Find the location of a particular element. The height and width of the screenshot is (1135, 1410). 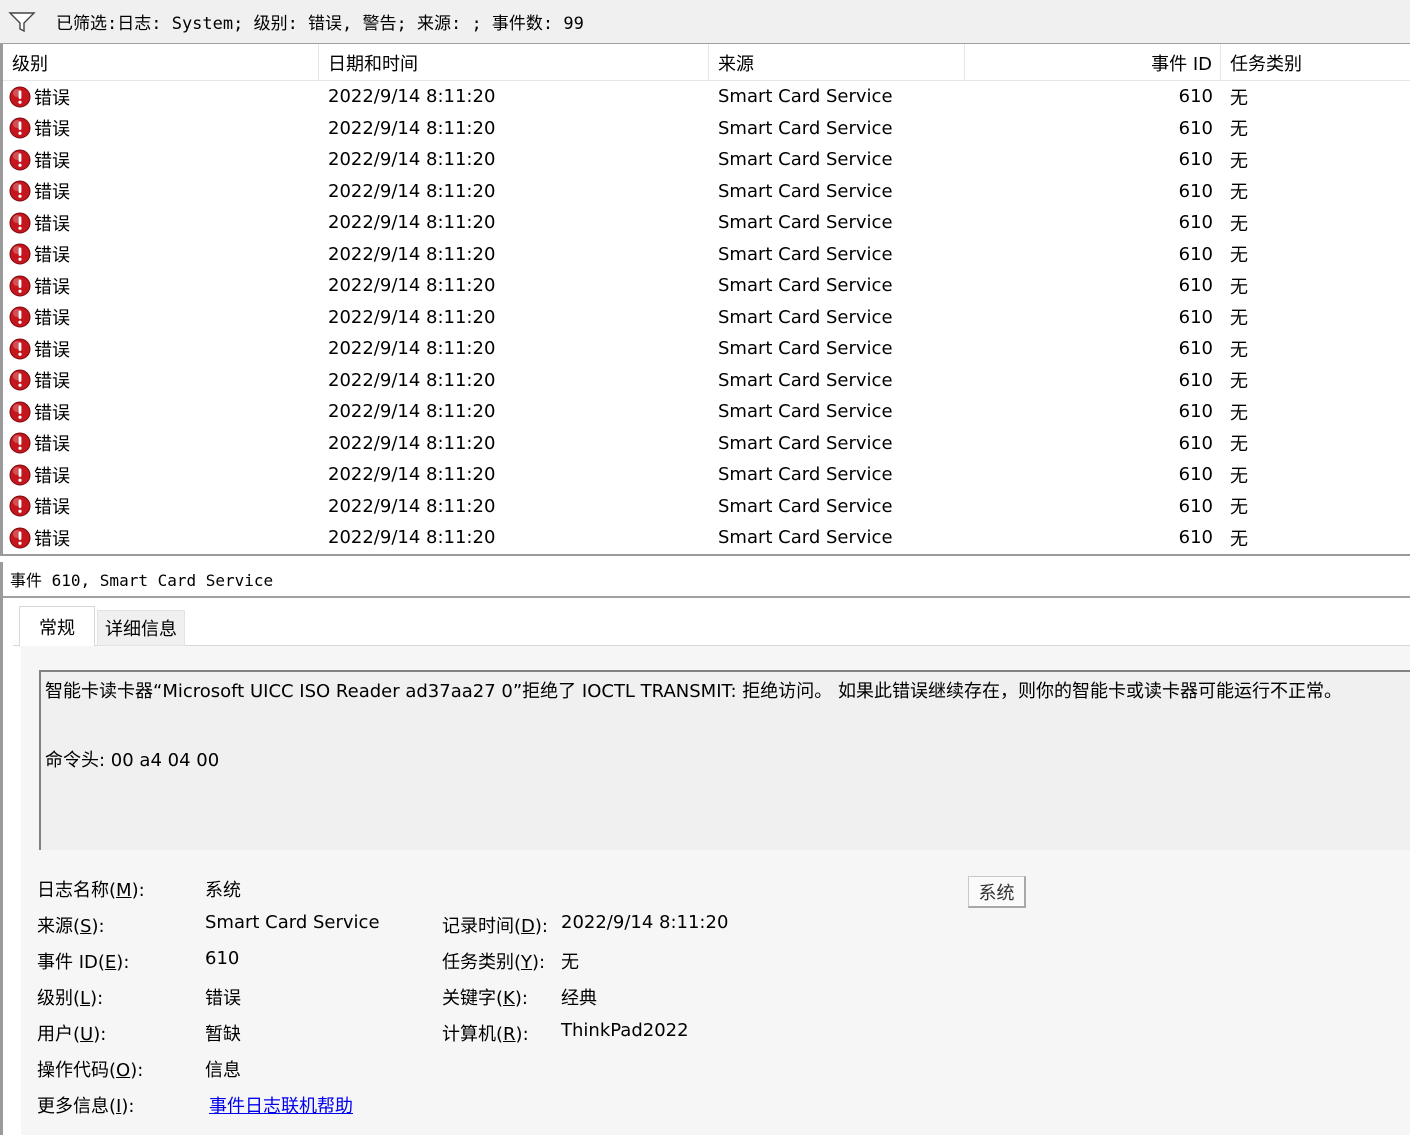

label-event-id: 事件 ID(E): is located at coordinates (83, 962).